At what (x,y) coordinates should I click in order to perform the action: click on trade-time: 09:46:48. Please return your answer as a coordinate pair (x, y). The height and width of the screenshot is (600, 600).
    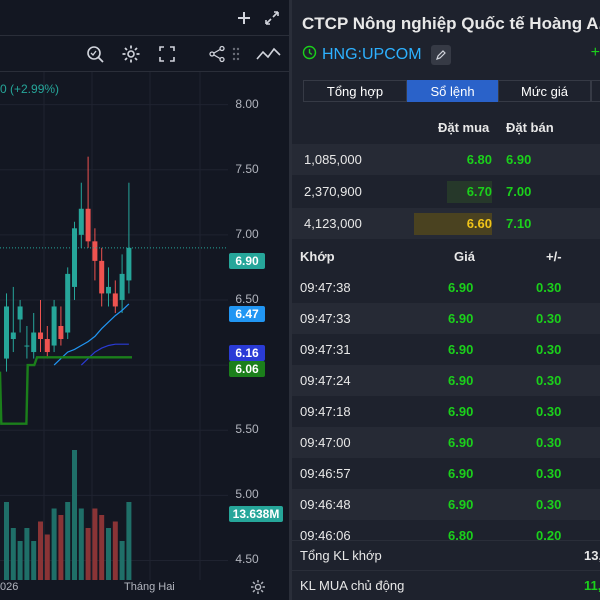
    Looking at the image, I should click on (325, 504).